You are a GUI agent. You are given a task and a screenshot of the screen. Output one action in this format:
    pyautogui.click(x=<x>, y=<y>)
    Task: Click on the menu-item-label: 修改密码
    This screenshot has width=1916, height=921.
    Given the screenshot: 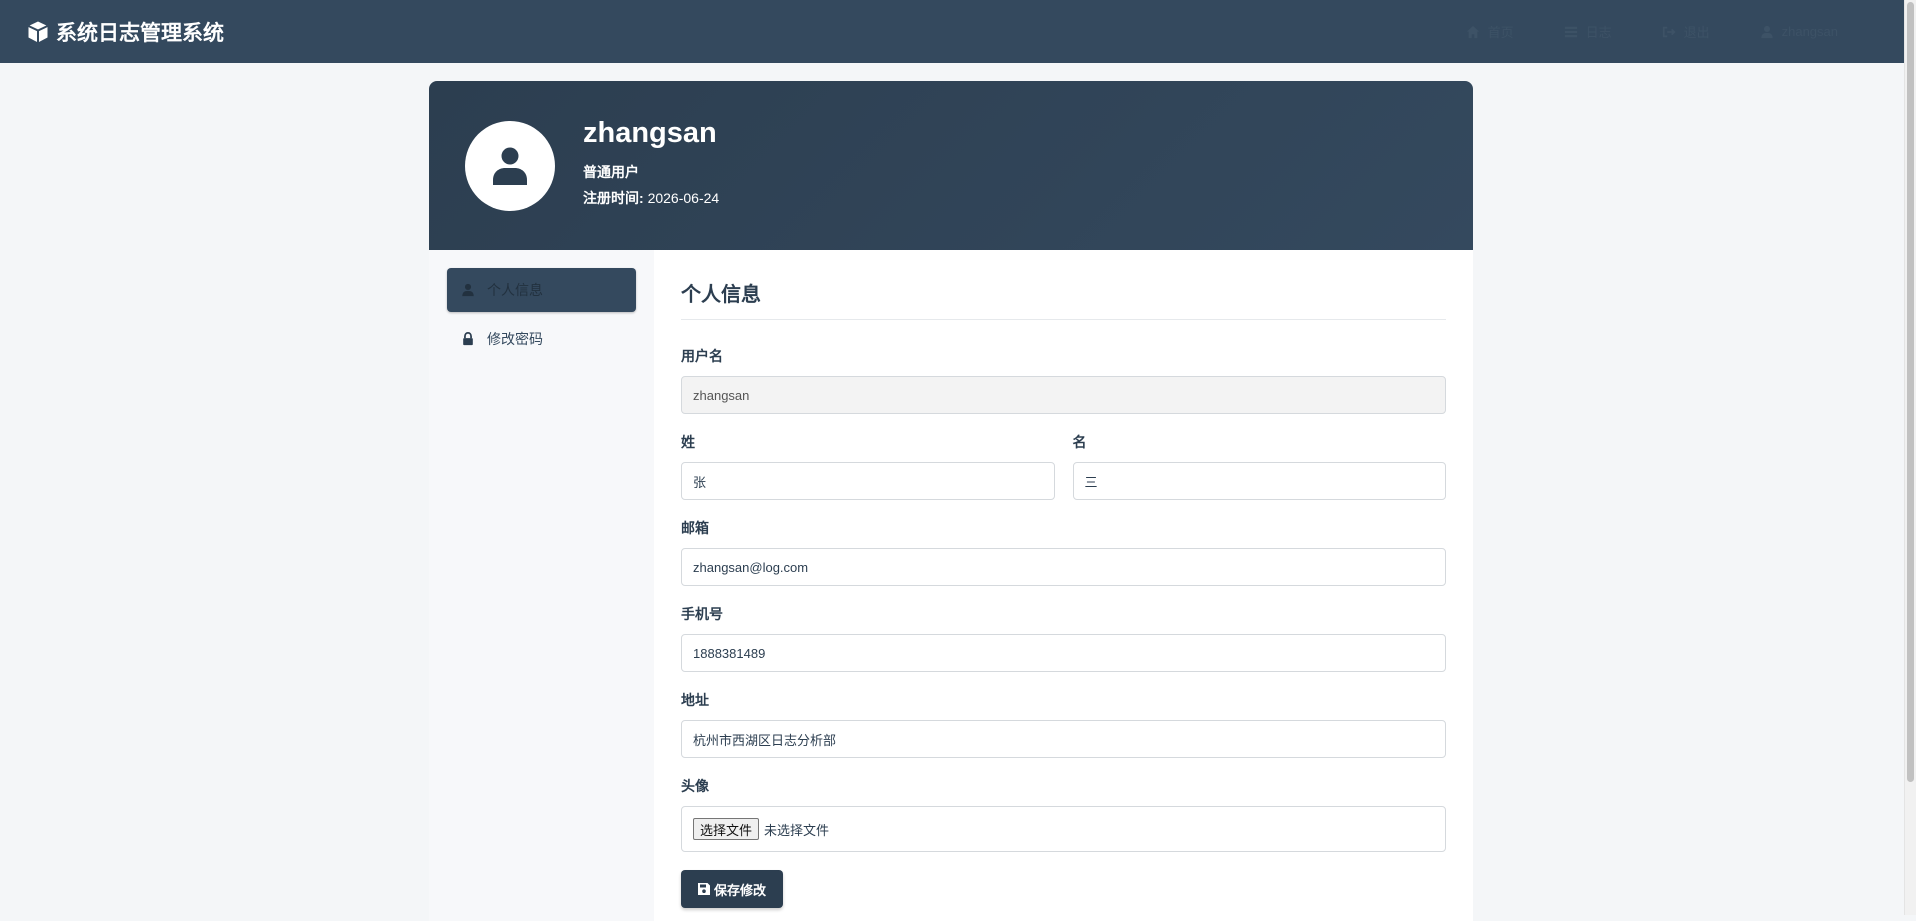 What is the action you would take?
    pyautogui.click(x=515, y=339)
    